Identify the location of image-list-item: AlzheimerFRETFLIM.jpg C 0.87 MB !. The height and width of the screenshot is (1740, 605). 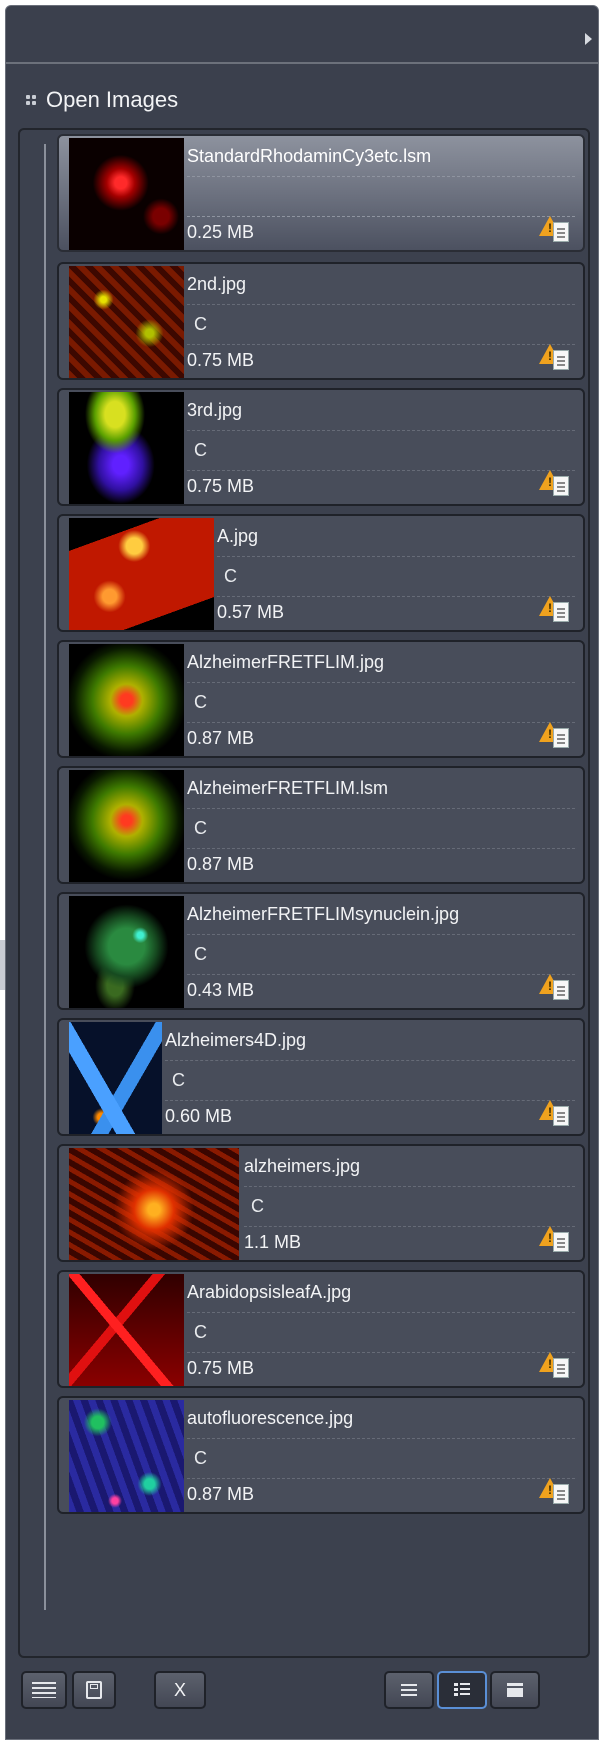
(321, 699).